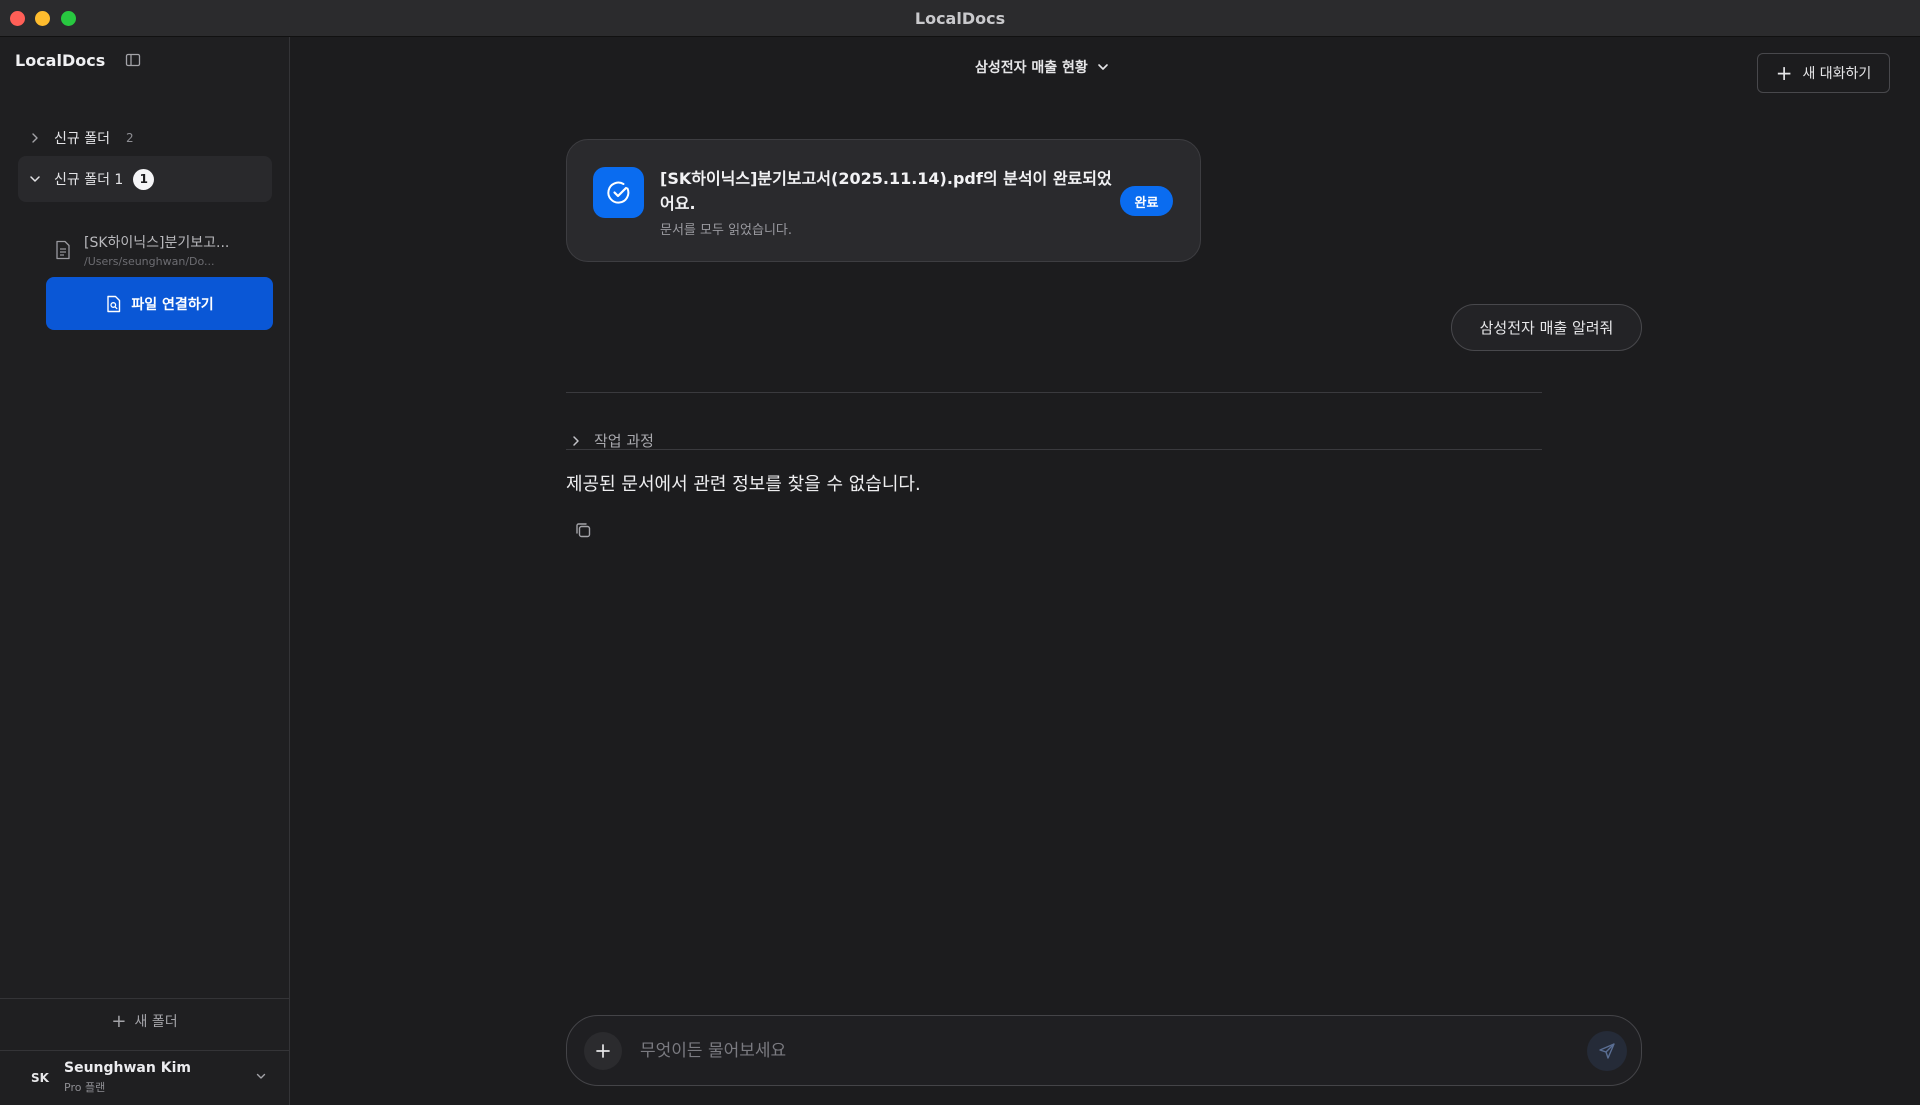 This screenshot has width=1920, height=1105. I want to click on conversation-title: 삼성전자 매출 현황, so click(1031, 68).